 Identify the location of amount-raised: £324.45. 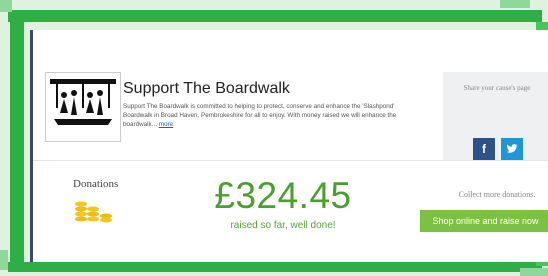
(283, 195).